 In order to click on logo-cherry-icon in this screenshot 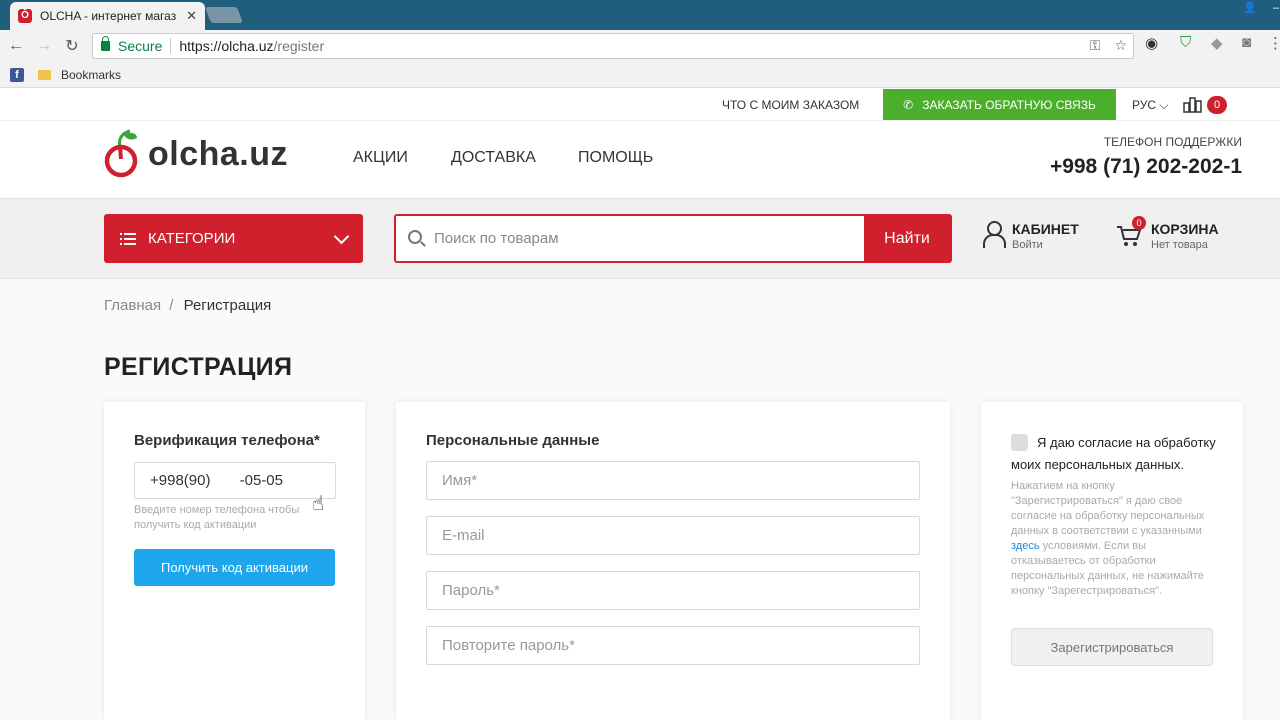, I will do `click(121, 153)`.